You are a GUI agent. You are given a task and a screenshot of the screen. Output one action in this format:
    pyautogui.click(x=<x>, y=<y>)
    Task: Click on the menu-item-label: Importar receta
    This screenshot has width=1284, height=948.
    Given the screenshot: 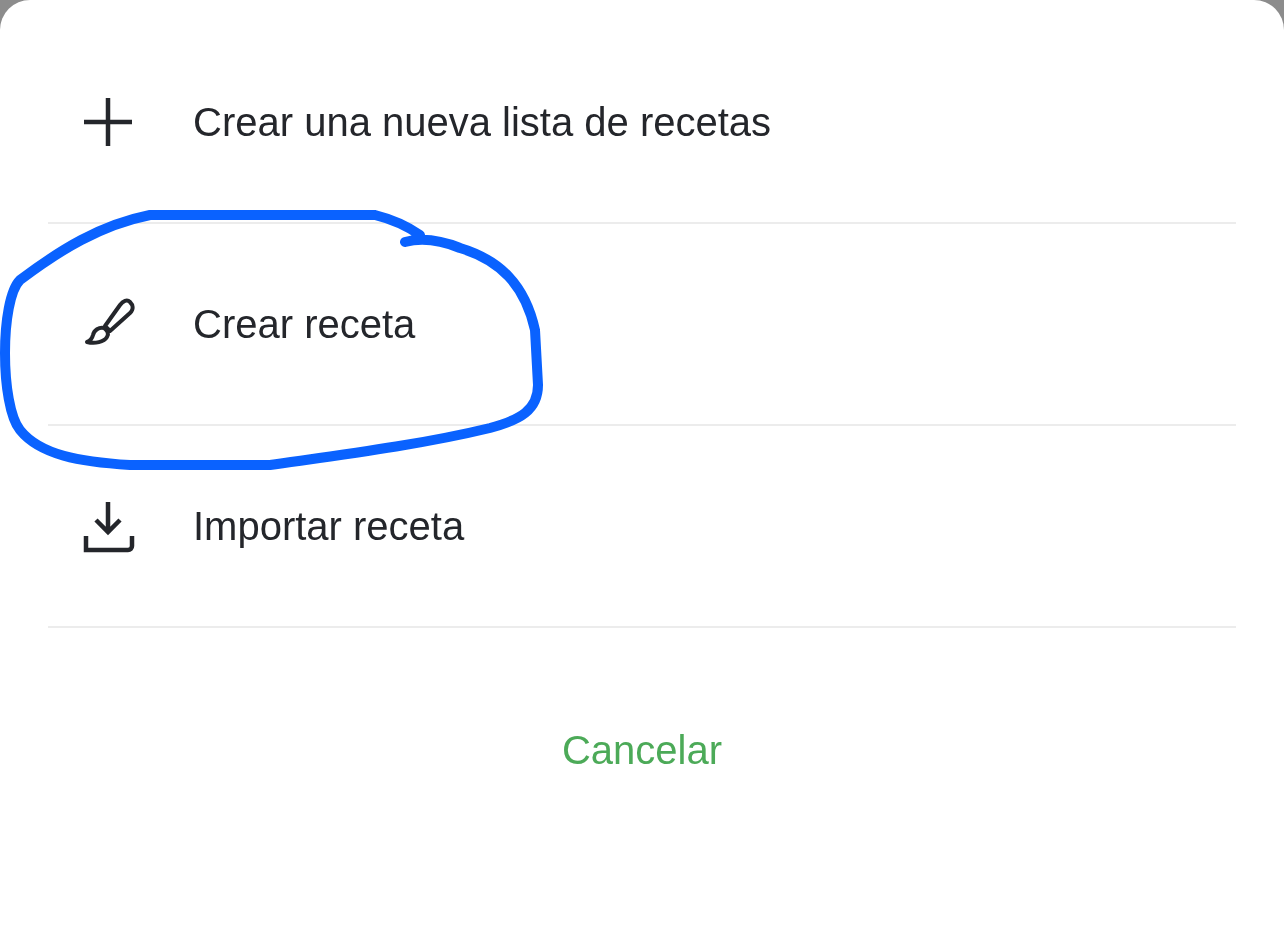 What is the action you would take?
    pyautogui.click(x=329, y=526)
    